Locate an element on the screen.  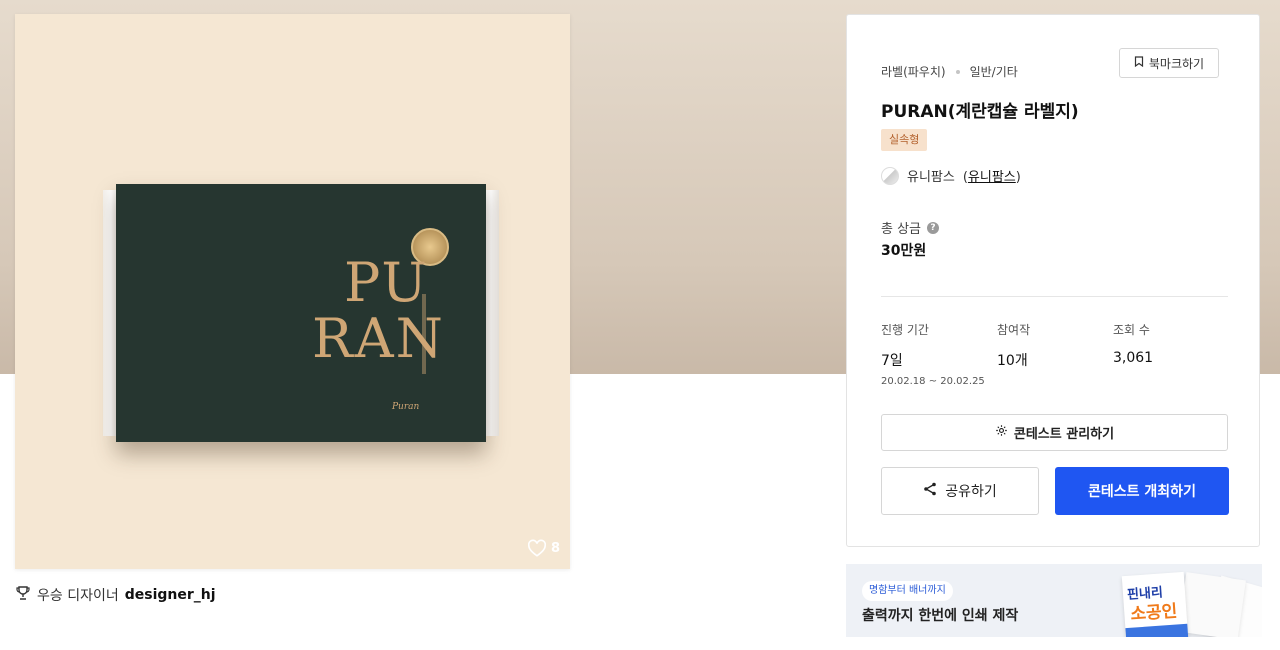
winner-name: designer_hj is located at coordinates (170, 595).